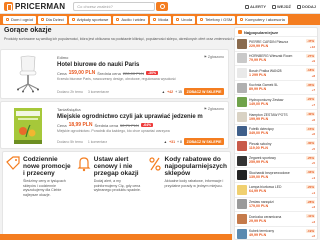  What do you see at coordinates (161, 19) in the screenshot?
I see `category-fashion: Moda` at bounding box center [161, 19].